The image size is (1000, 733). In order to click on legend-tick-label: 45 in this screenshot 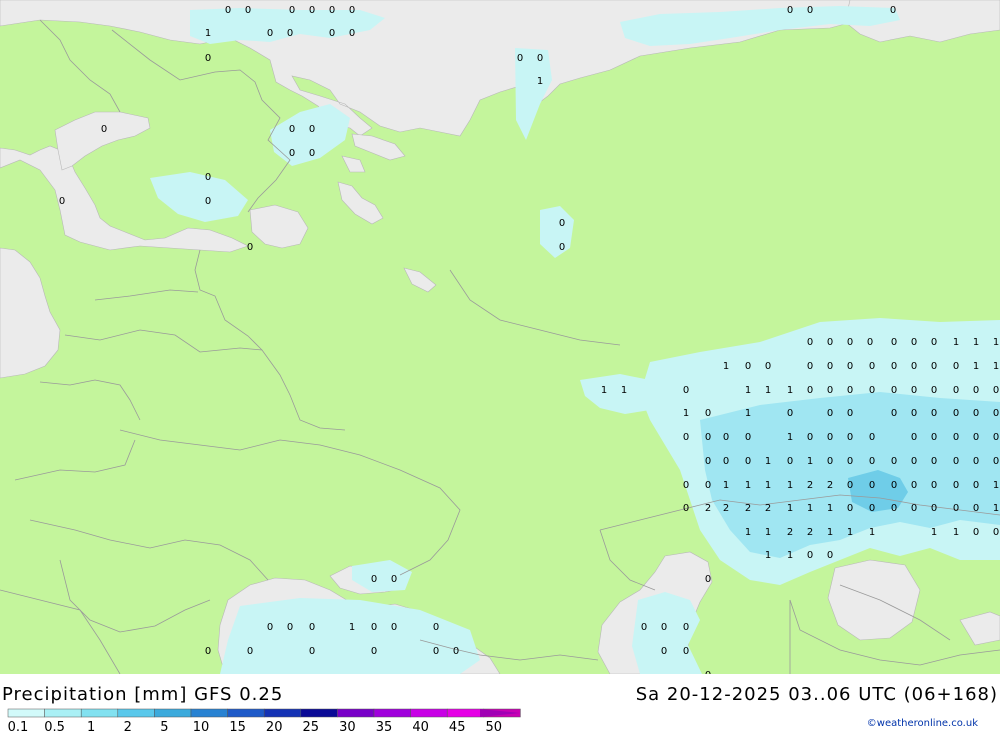, I will do `click(457, 726)`.